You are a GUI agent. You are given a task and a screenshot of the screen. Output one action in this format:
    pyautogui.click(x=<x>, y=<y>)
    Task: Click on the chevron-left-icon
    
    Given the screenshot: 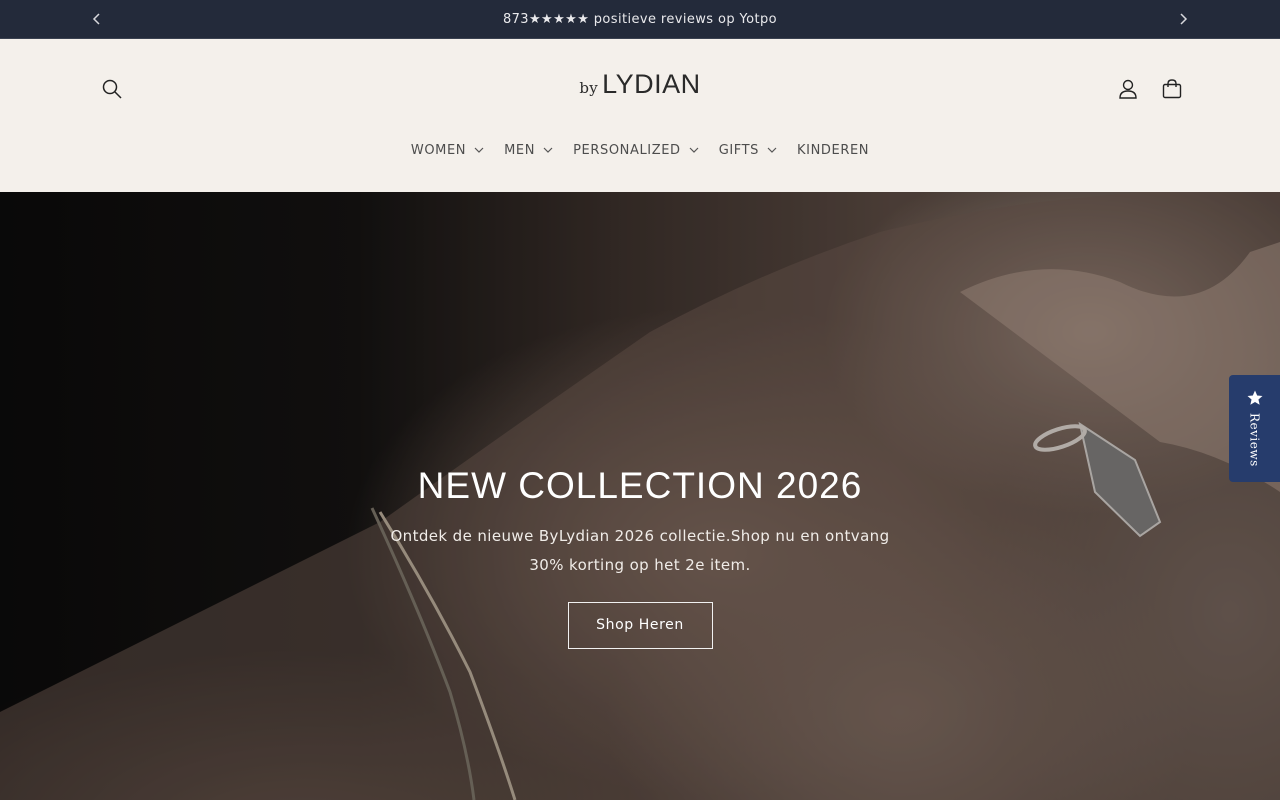 What is the action you would take?
    pyautogui.click(x=96, y=19)
    